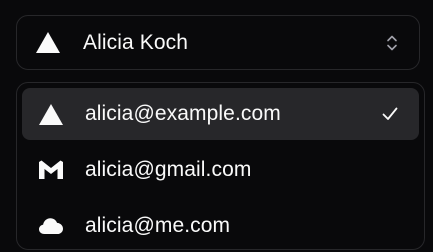 The height and width of the screenshot is (252, 433). What do you see at coordinates (158, 225) in the screenshot?
I see `account-option-label: alicia@me.com` at bounding box center [158, 225].